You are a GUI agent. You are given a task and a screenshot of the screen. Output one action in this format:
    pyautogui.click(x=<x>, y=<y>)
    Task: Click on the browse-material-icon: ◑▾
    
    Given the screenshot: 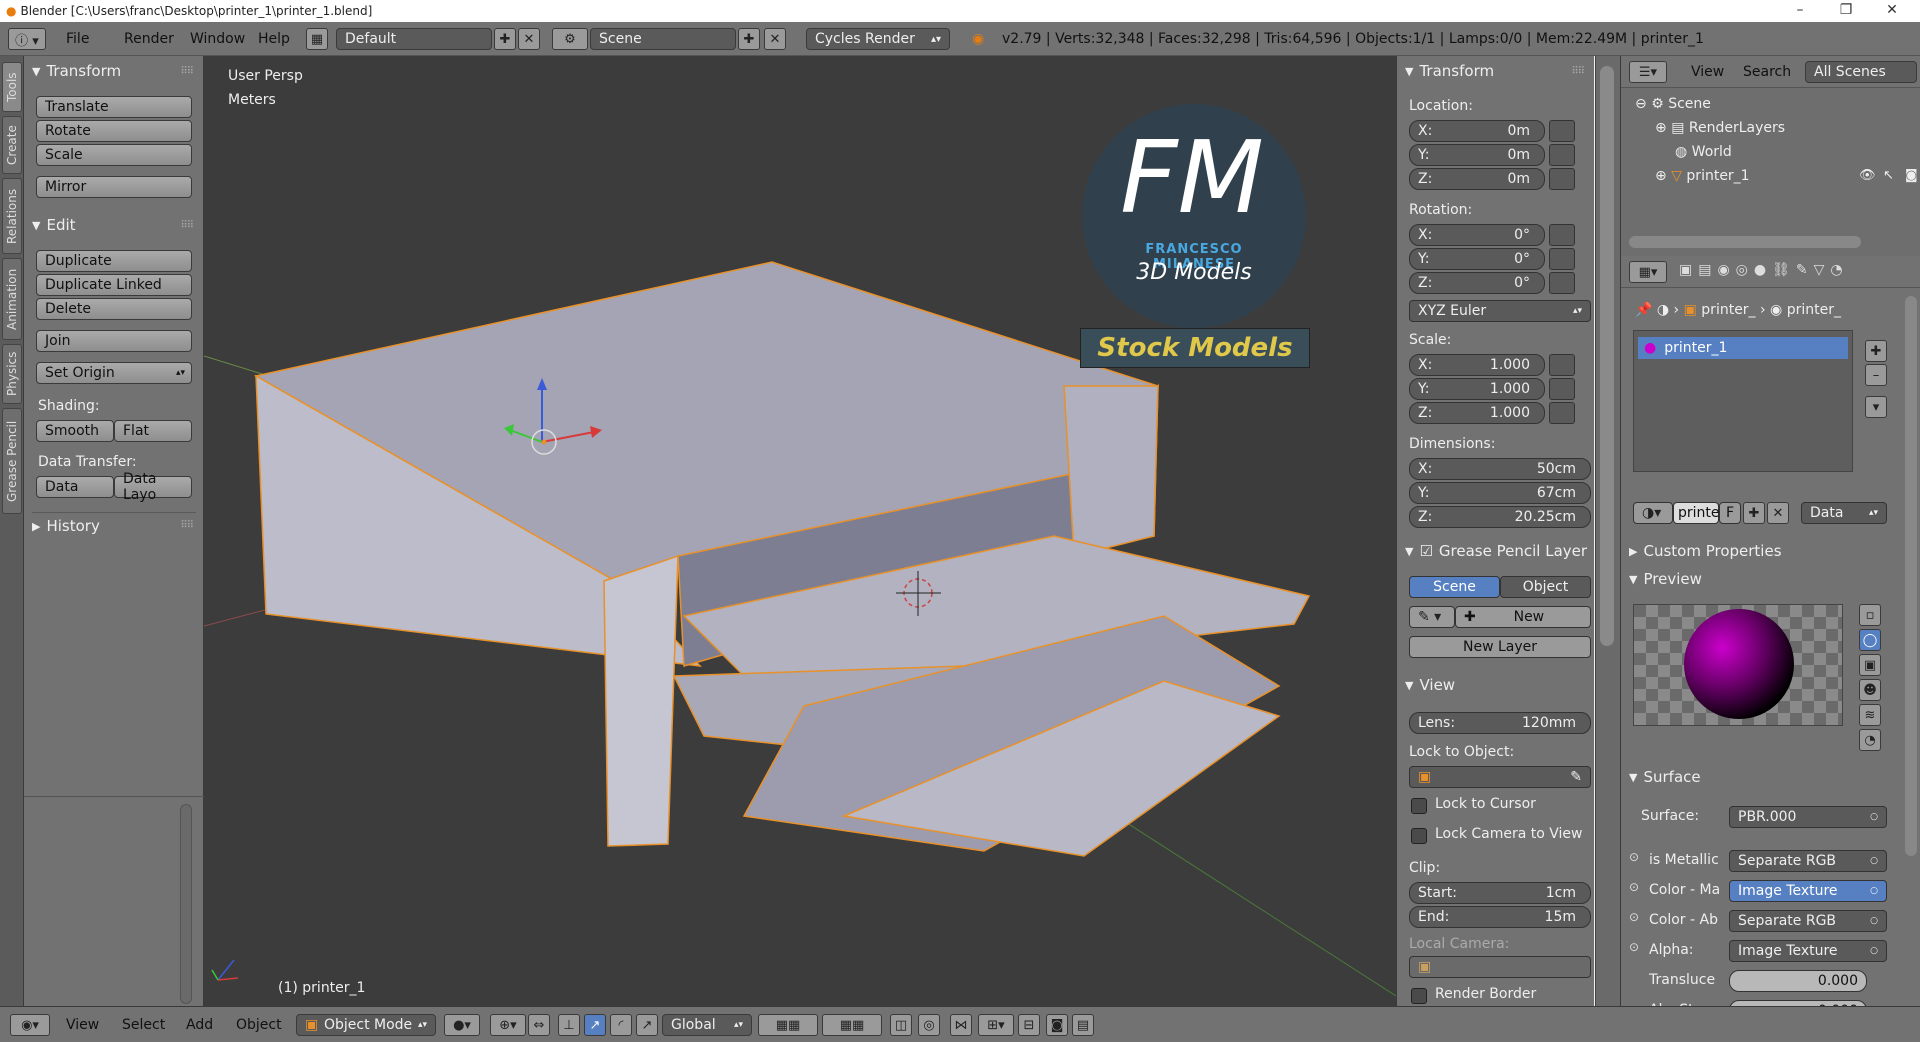 What is the action you would take?
    pyautogui.click(x=1653, y=513)
    